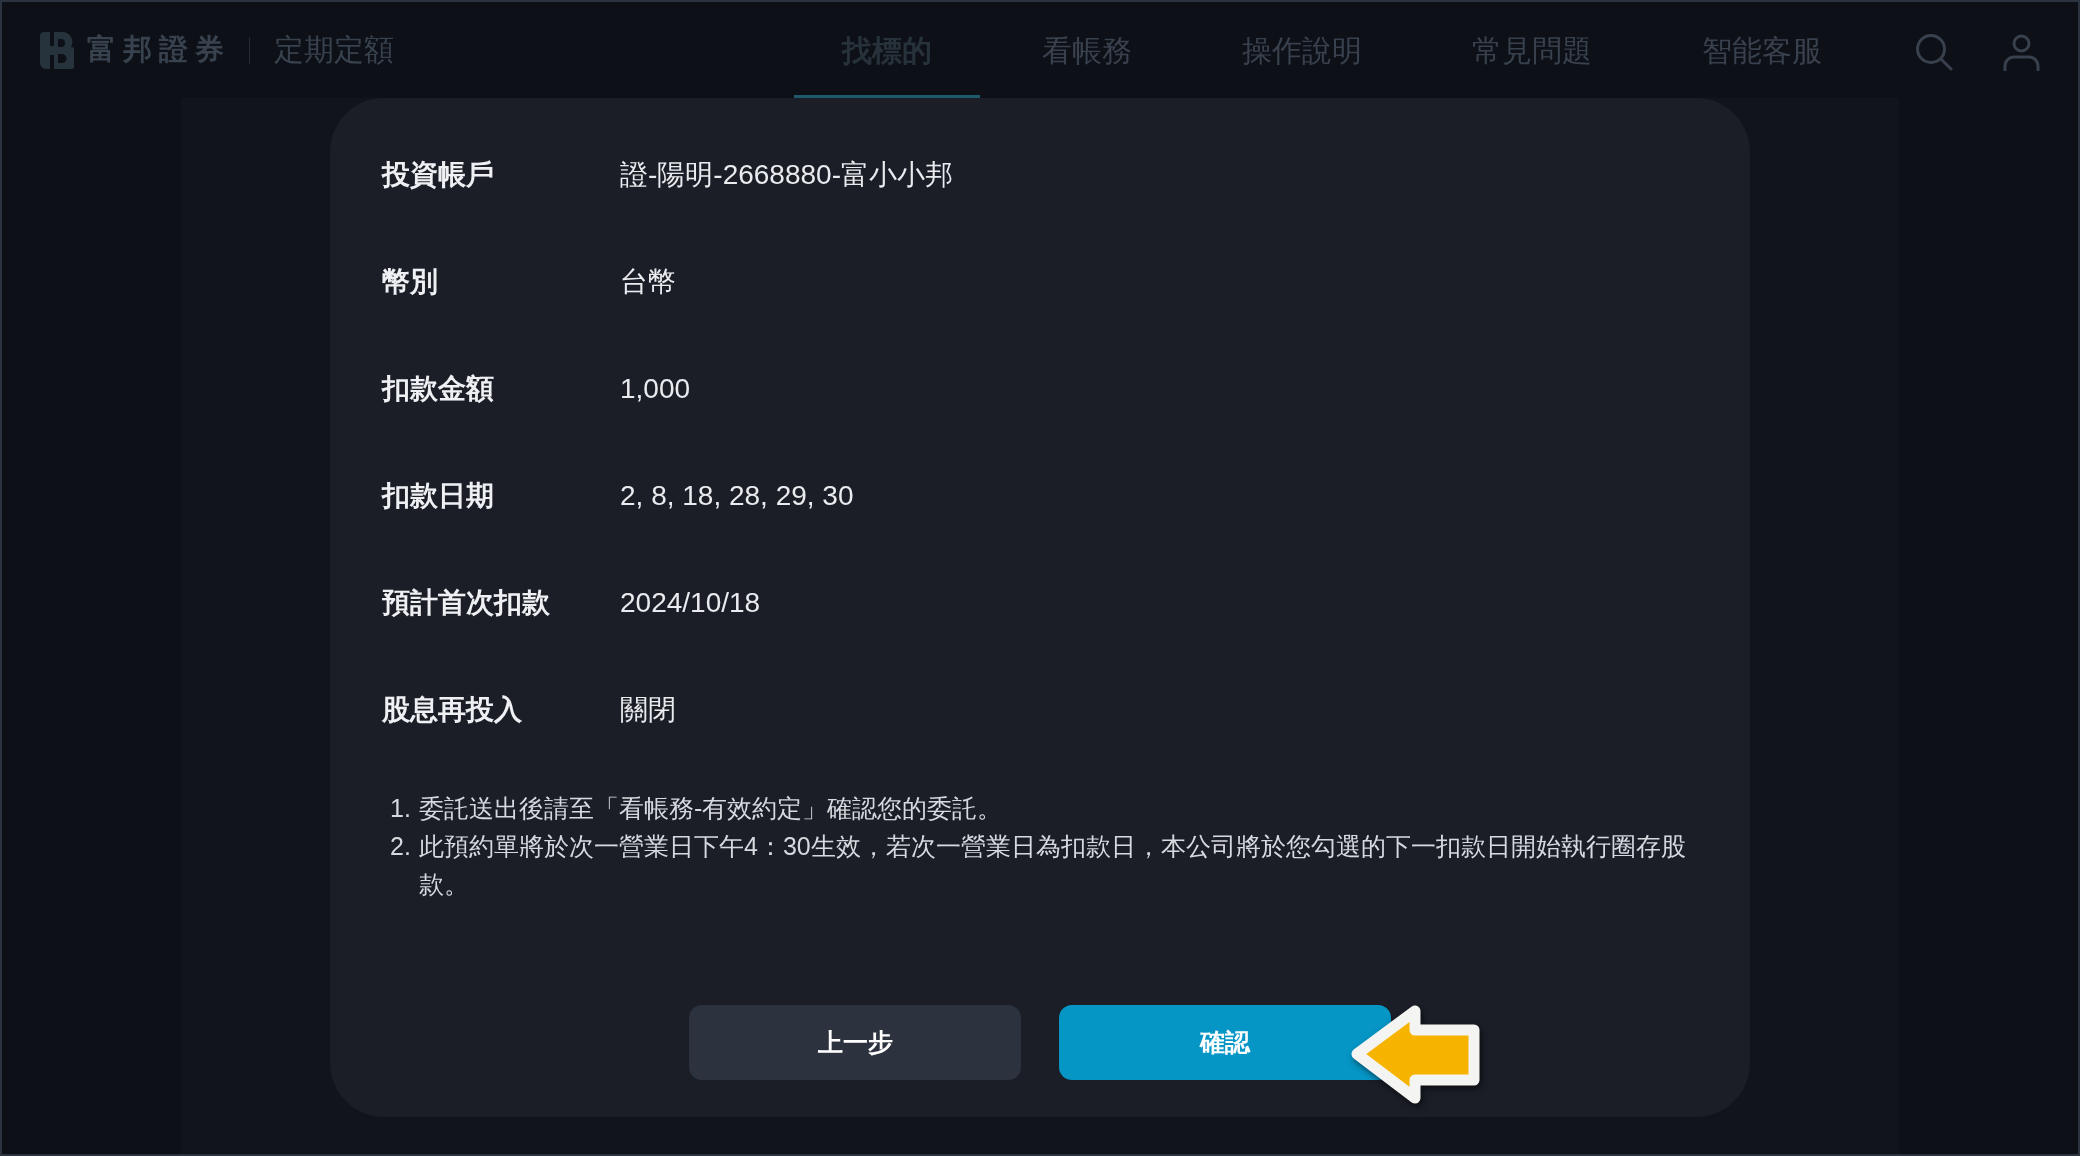 Image resolution: width=2080 pixels, height=1156 pixels. I want to click on search-icon, so click(1934, 52).